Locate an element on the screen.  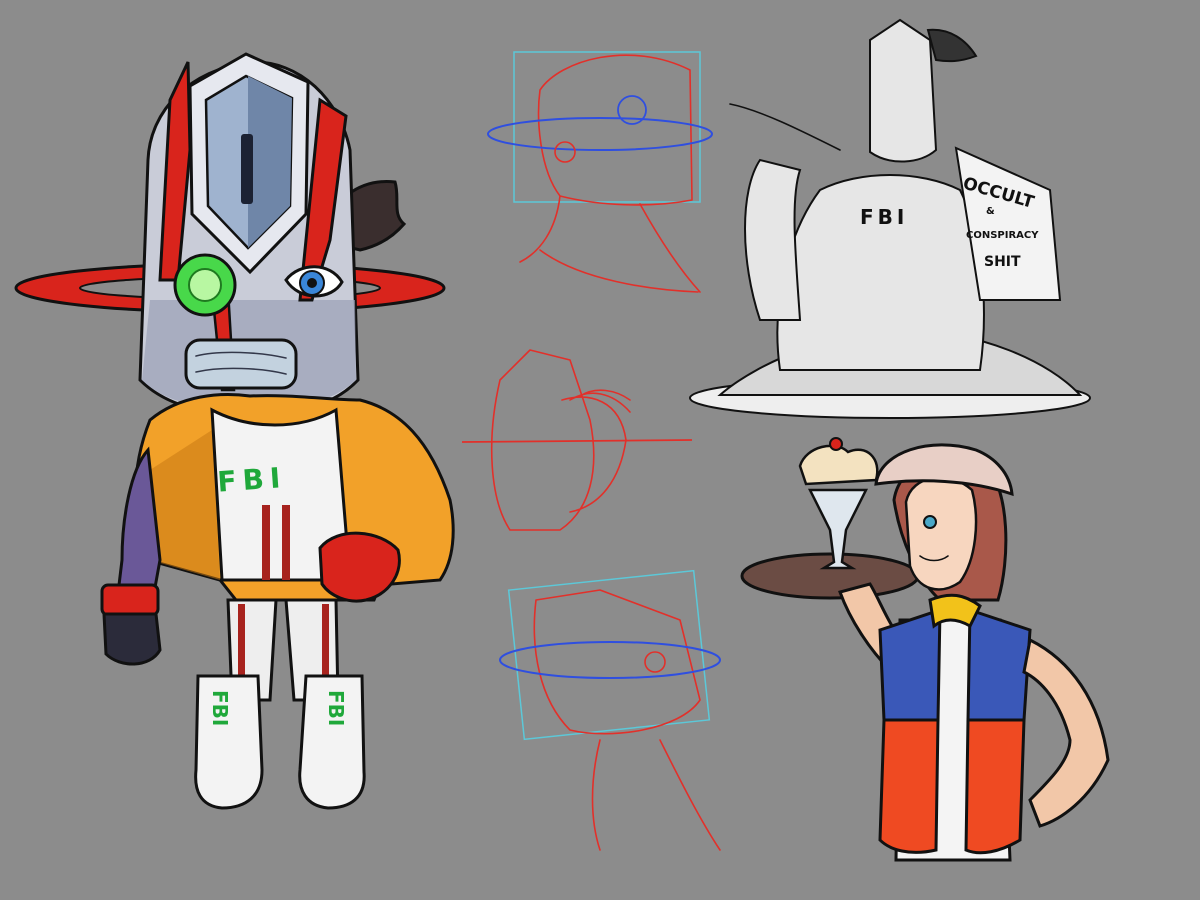
statue-head is located at coordinates (903, 90).